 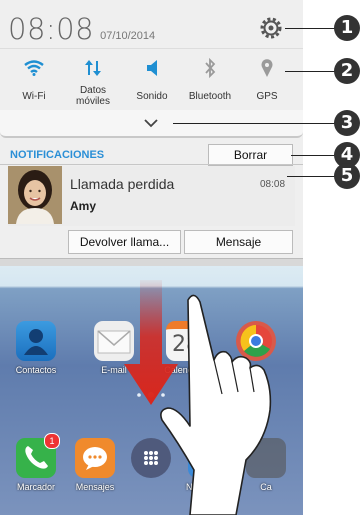 What do you see at coordinates (216, 404) in the screenshot?
I see `hand-icon` at bounding box center [216, 404].